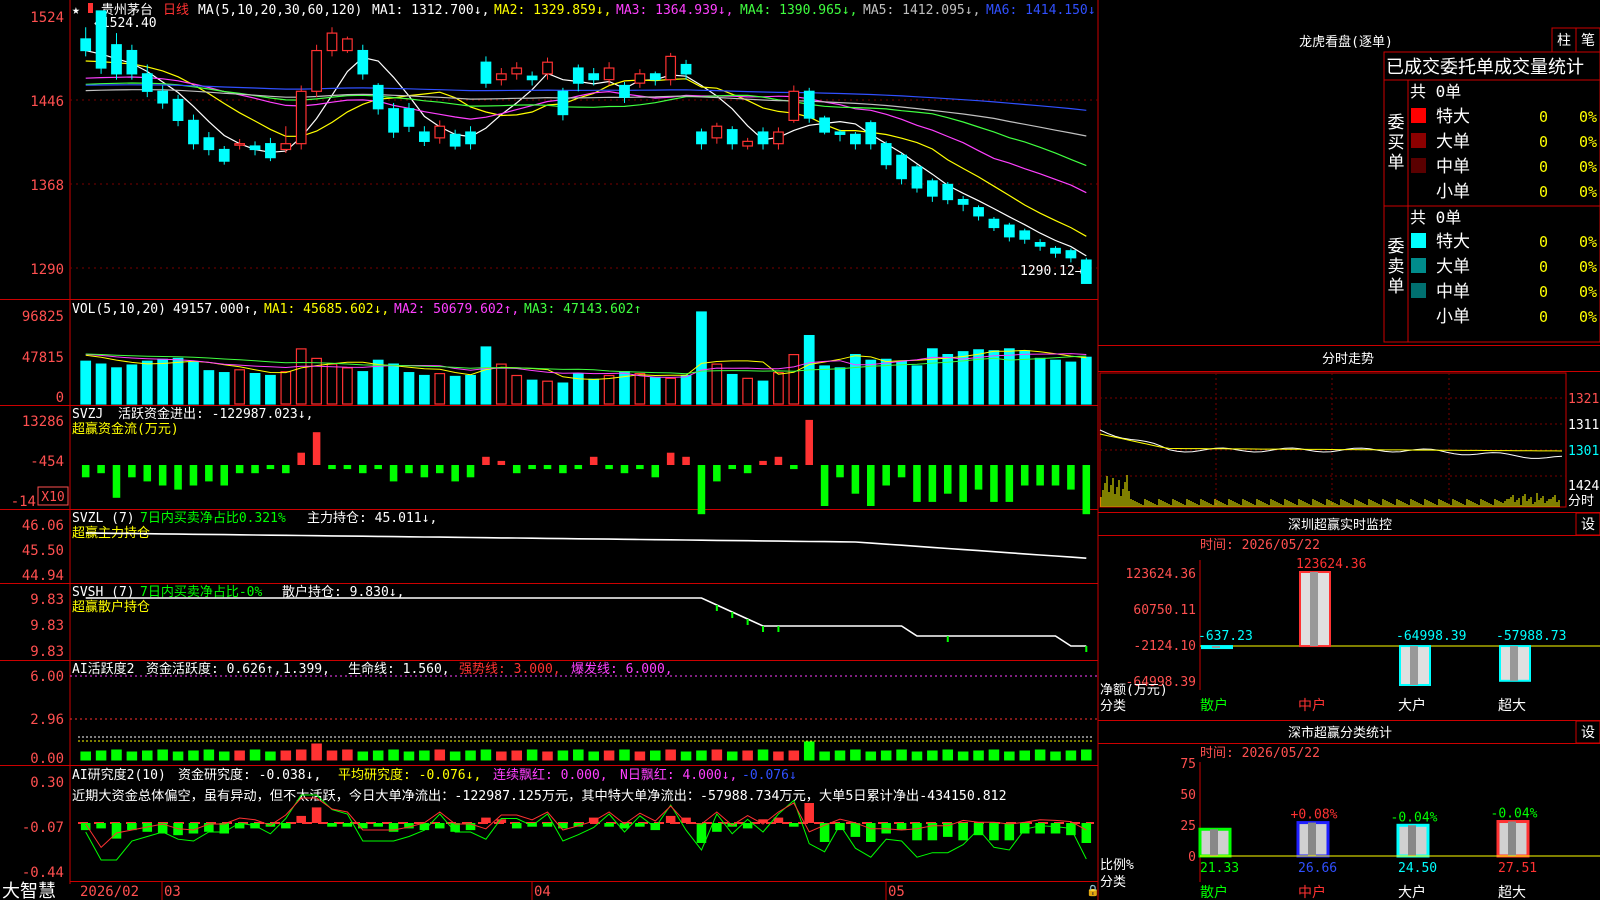 This screenshot has width=1600, height=900. Describe the element at coordinates (1512, 892) in the screenshot. I see `classify-category-label: 超大` at that location.